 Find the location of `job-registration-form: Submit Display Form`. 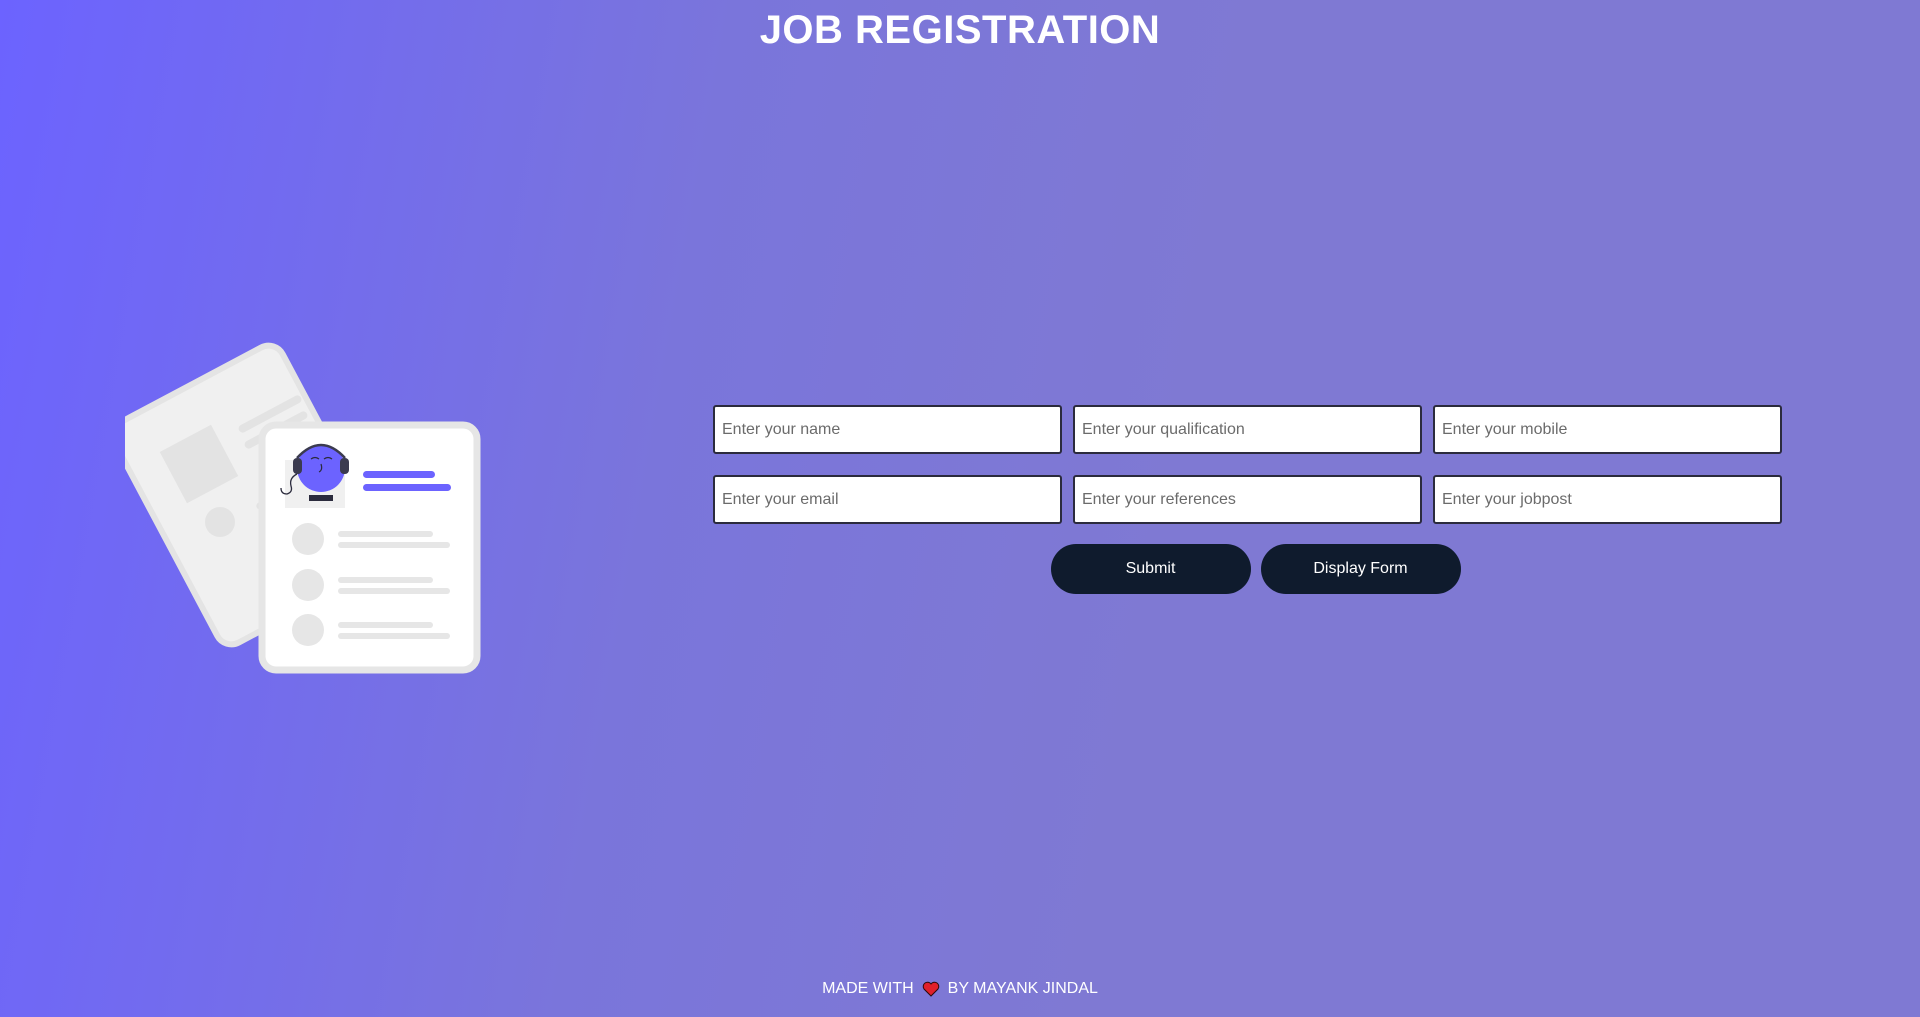

job-registration-form: Submit Display Form is located at coordinates (1248, 499).